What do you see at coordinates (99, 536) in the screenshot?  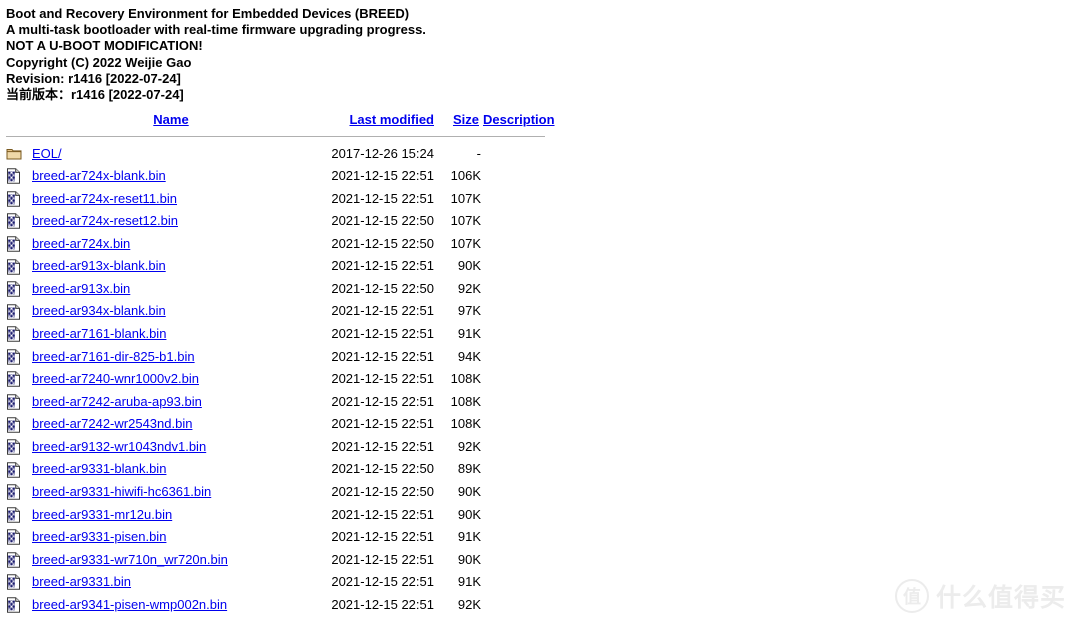 I see `file-link: breed-ar9331-pisen.bin` at bounding box center [99, 536].